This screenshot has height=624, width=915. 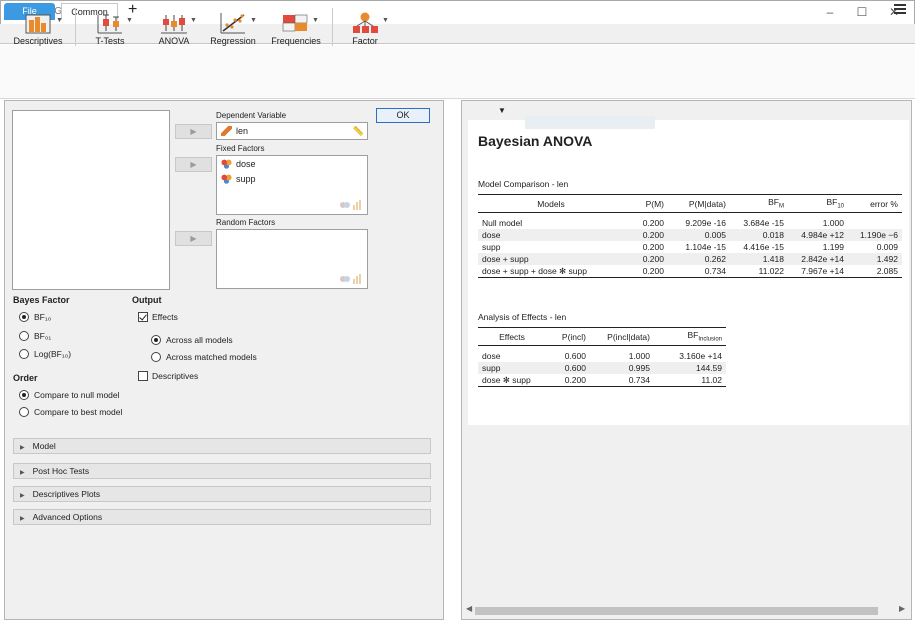 What do you see at coordinates (25, 378) in the screenshot?
I see `order-heading: Order` at bounding box center [25, 378].